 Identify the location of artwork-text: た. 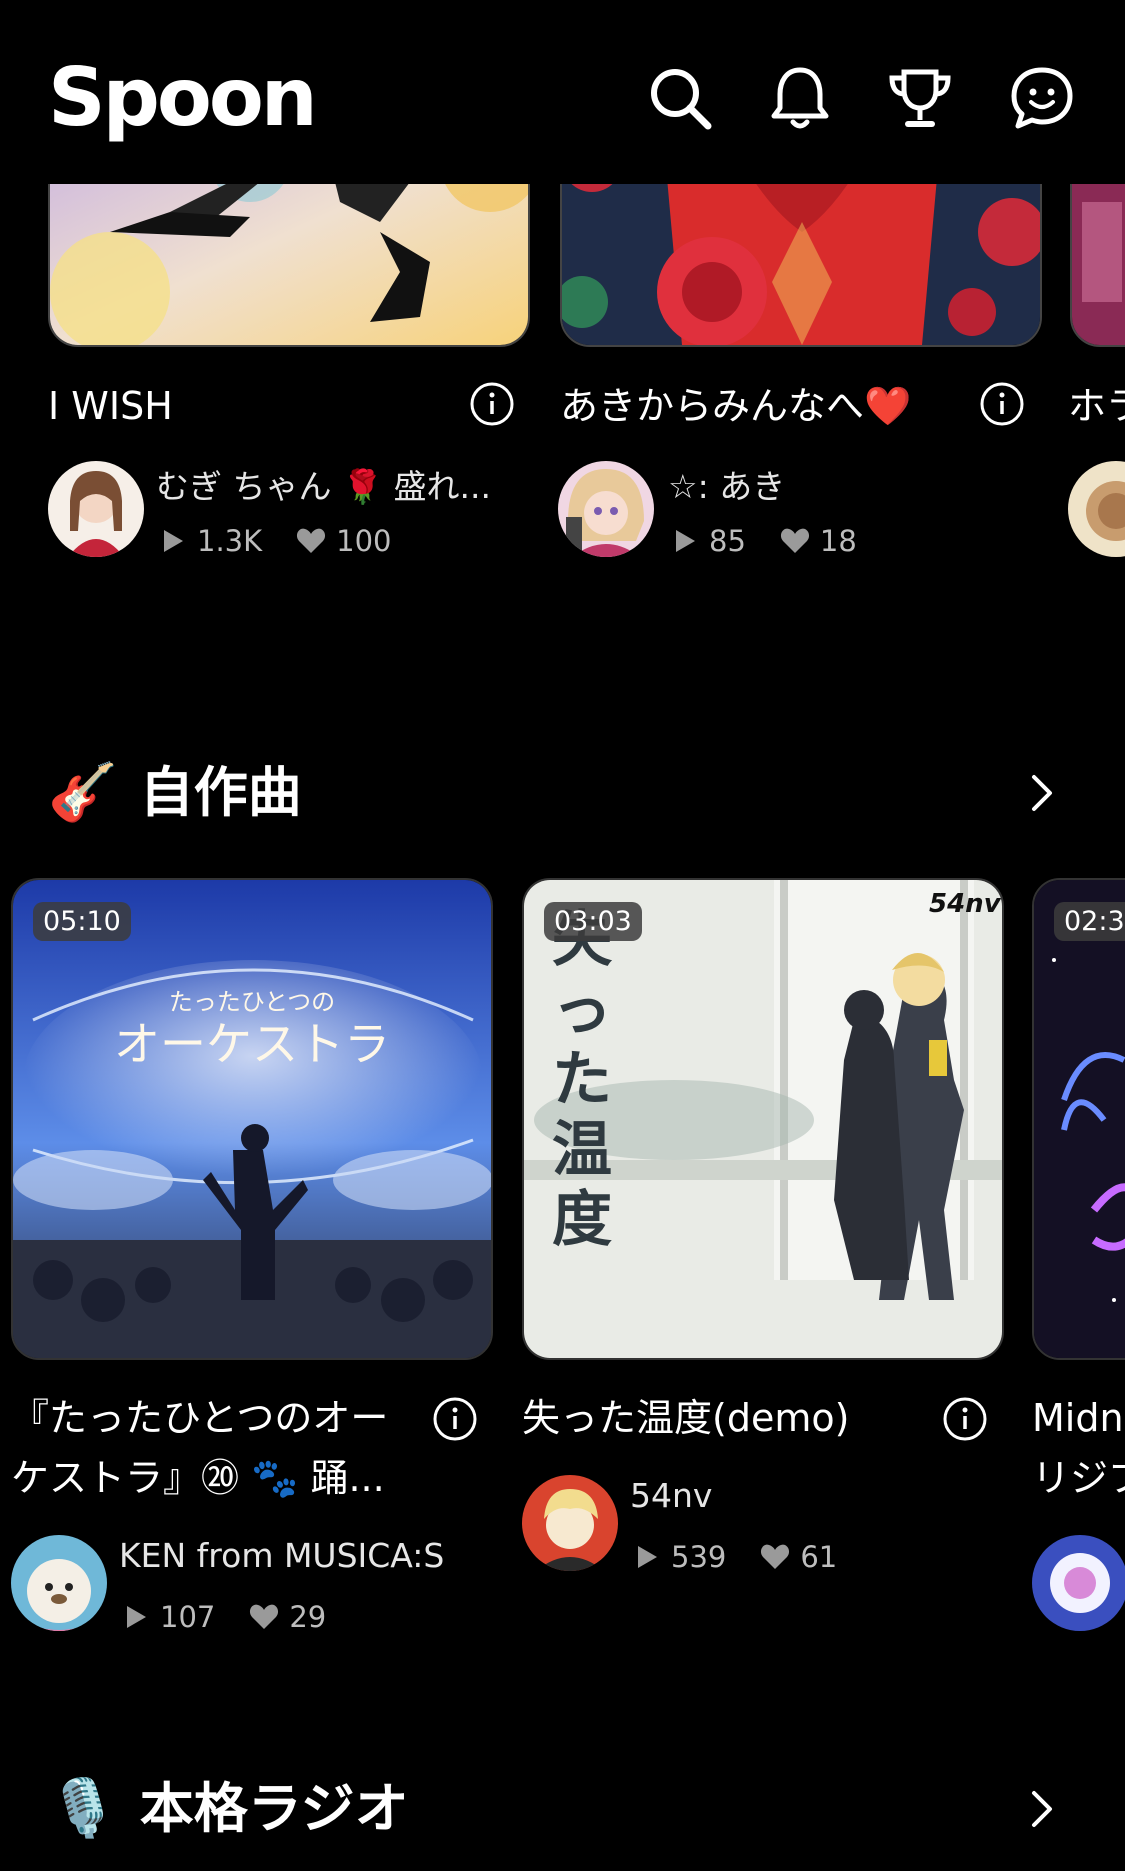
(582, 1080).